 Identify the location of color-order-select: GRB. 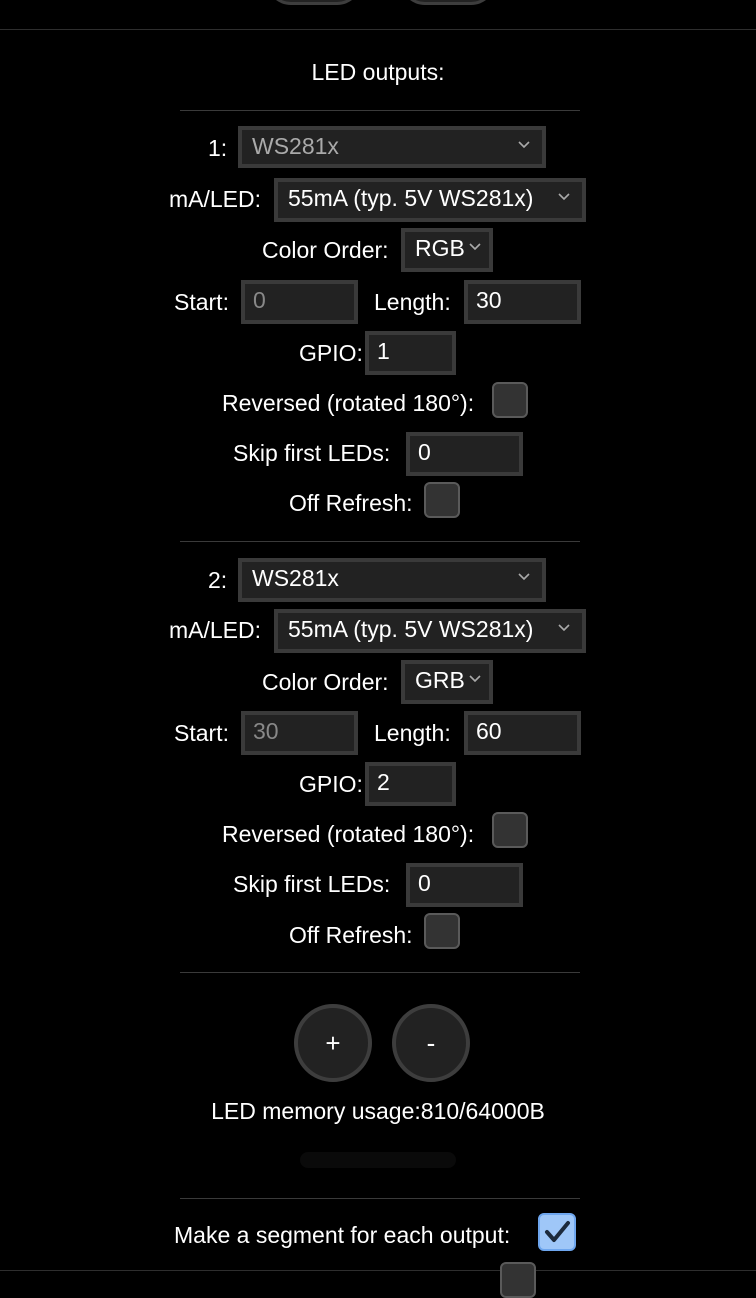
(447, 682).